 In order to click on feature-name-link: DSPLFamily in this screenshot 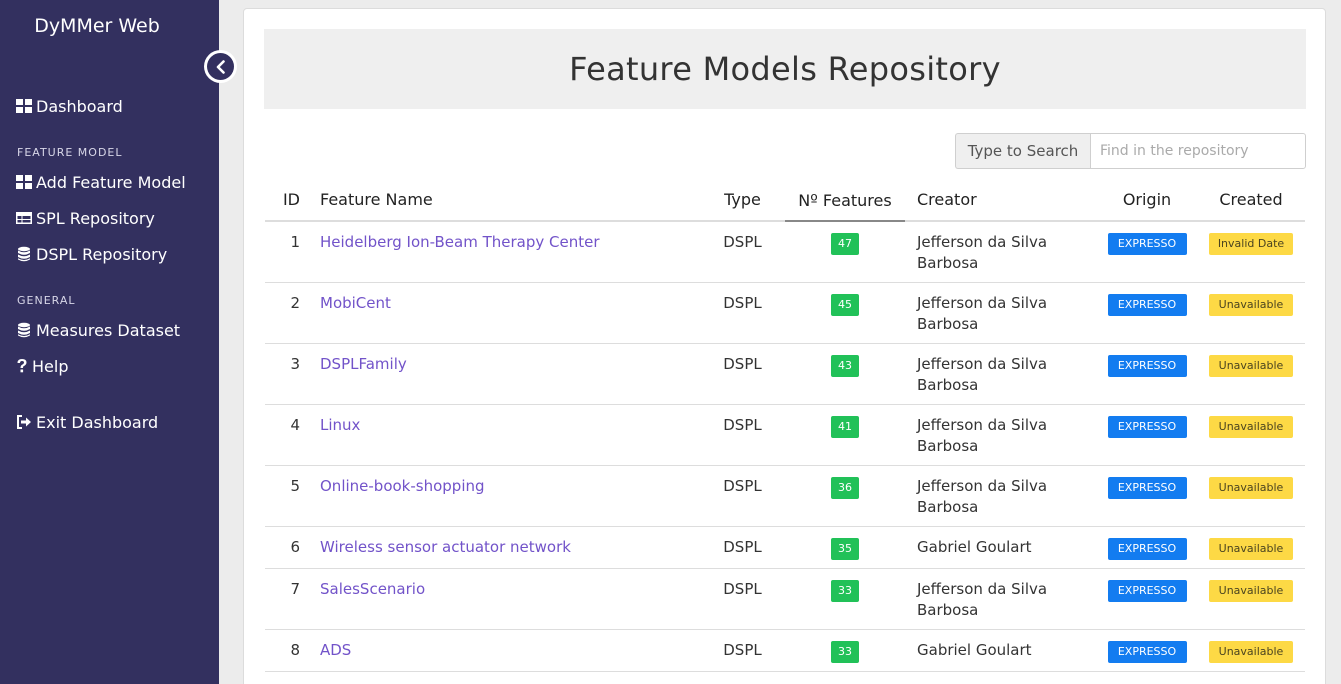, I will do `click(363, 364)`.